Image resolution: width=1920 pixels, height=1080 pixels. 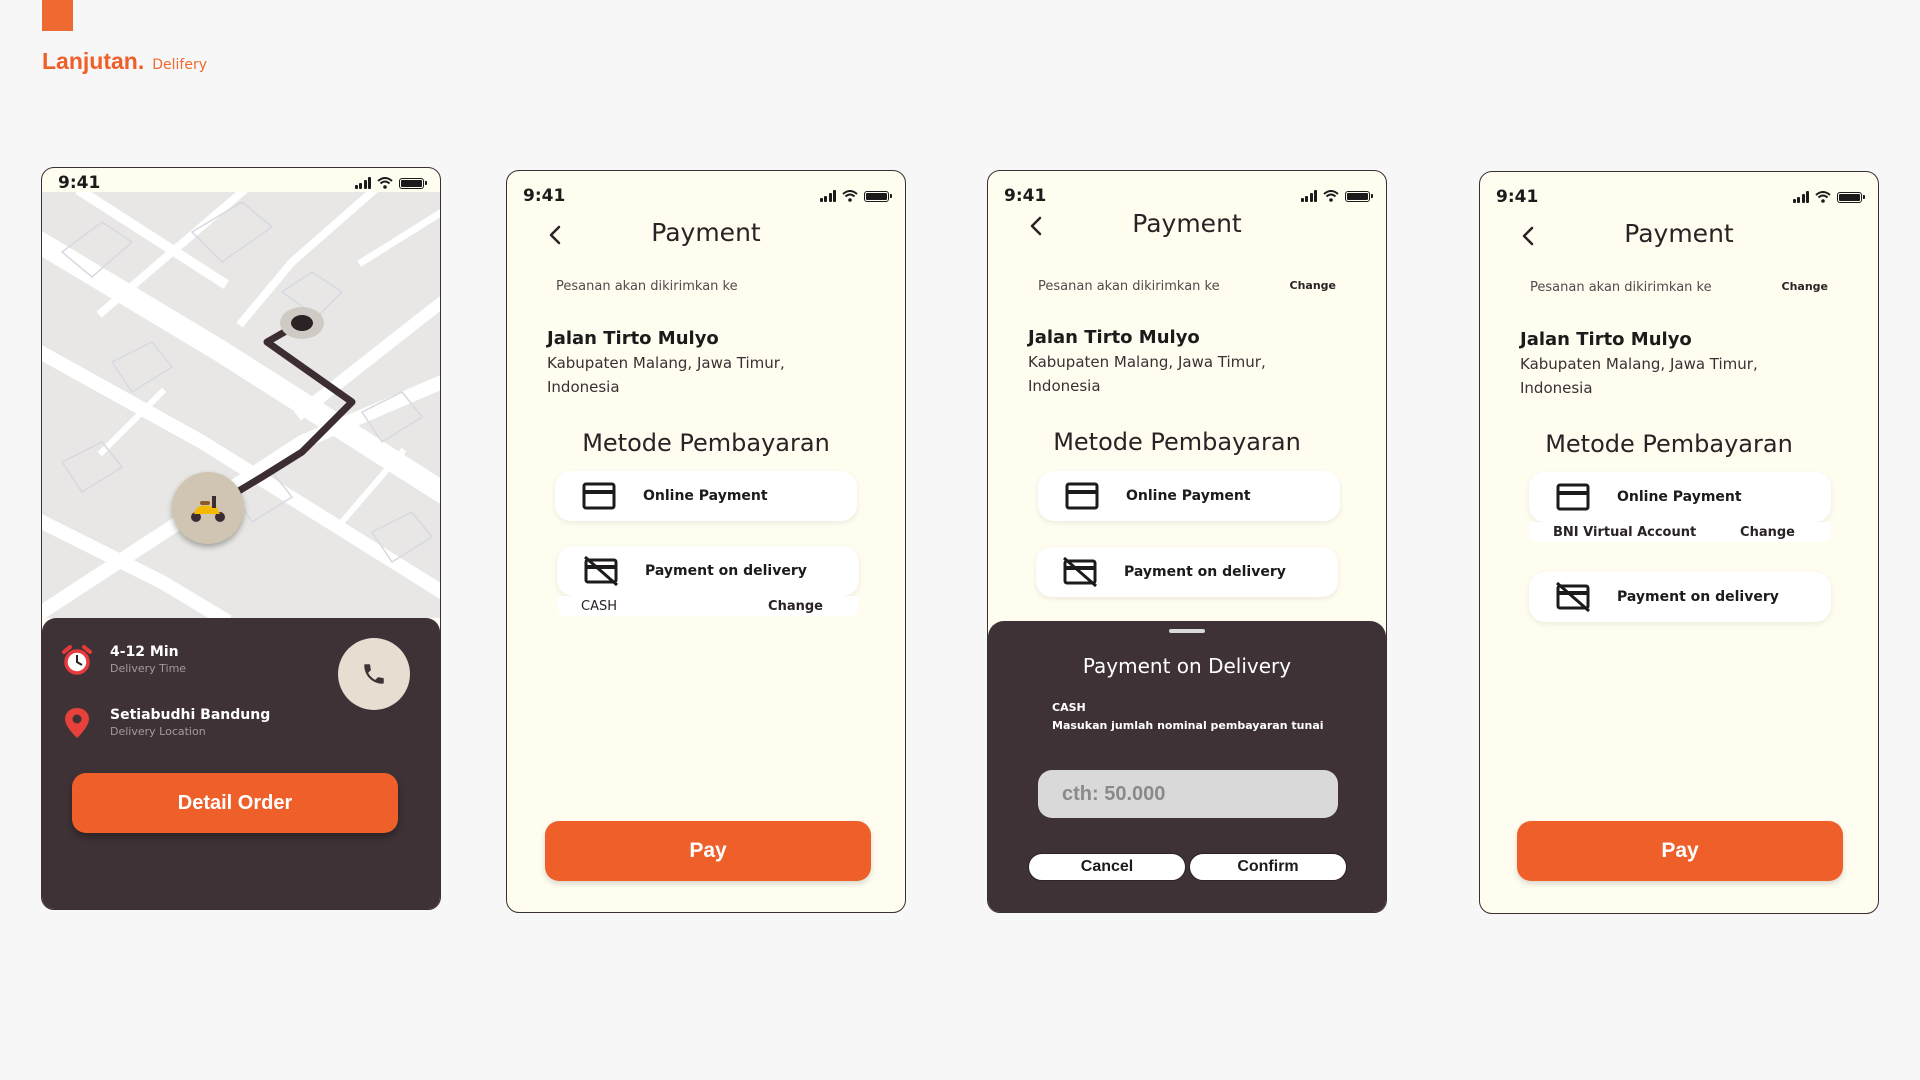 I want to click on map-view, so click(x=241, y=405).